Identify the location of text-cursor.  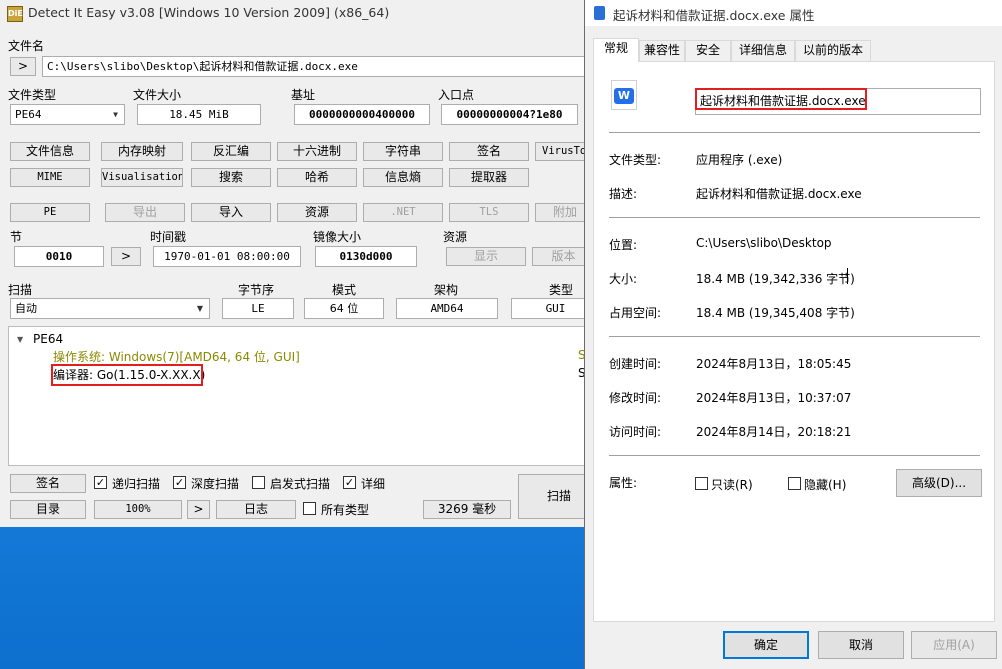
(847, 276).